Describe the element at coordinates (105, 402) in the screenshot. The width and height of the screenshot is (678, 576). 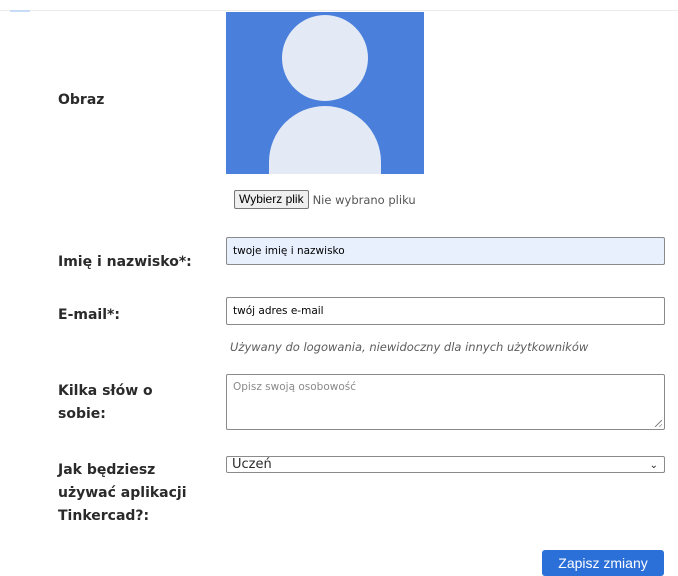
I see `about-label: Kilka słów o sobie:` at that location.